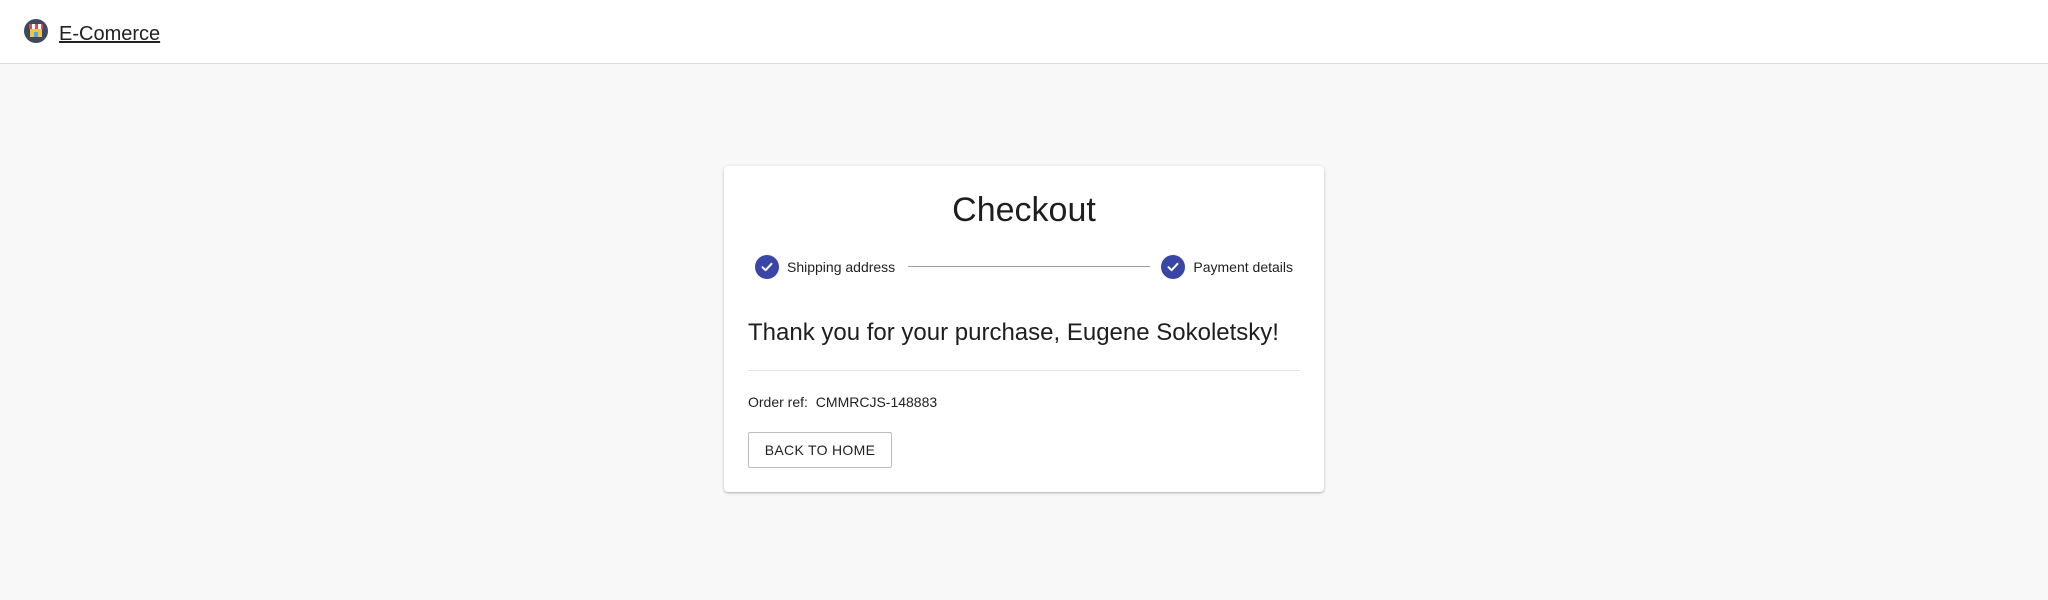 The height and width of the screenshot is (600, 2048). What do you see at coordinates (820, 450) in the screenshot?
I see `back-to-home-button: BACK TO HOME` at bounding box center [820, 450].